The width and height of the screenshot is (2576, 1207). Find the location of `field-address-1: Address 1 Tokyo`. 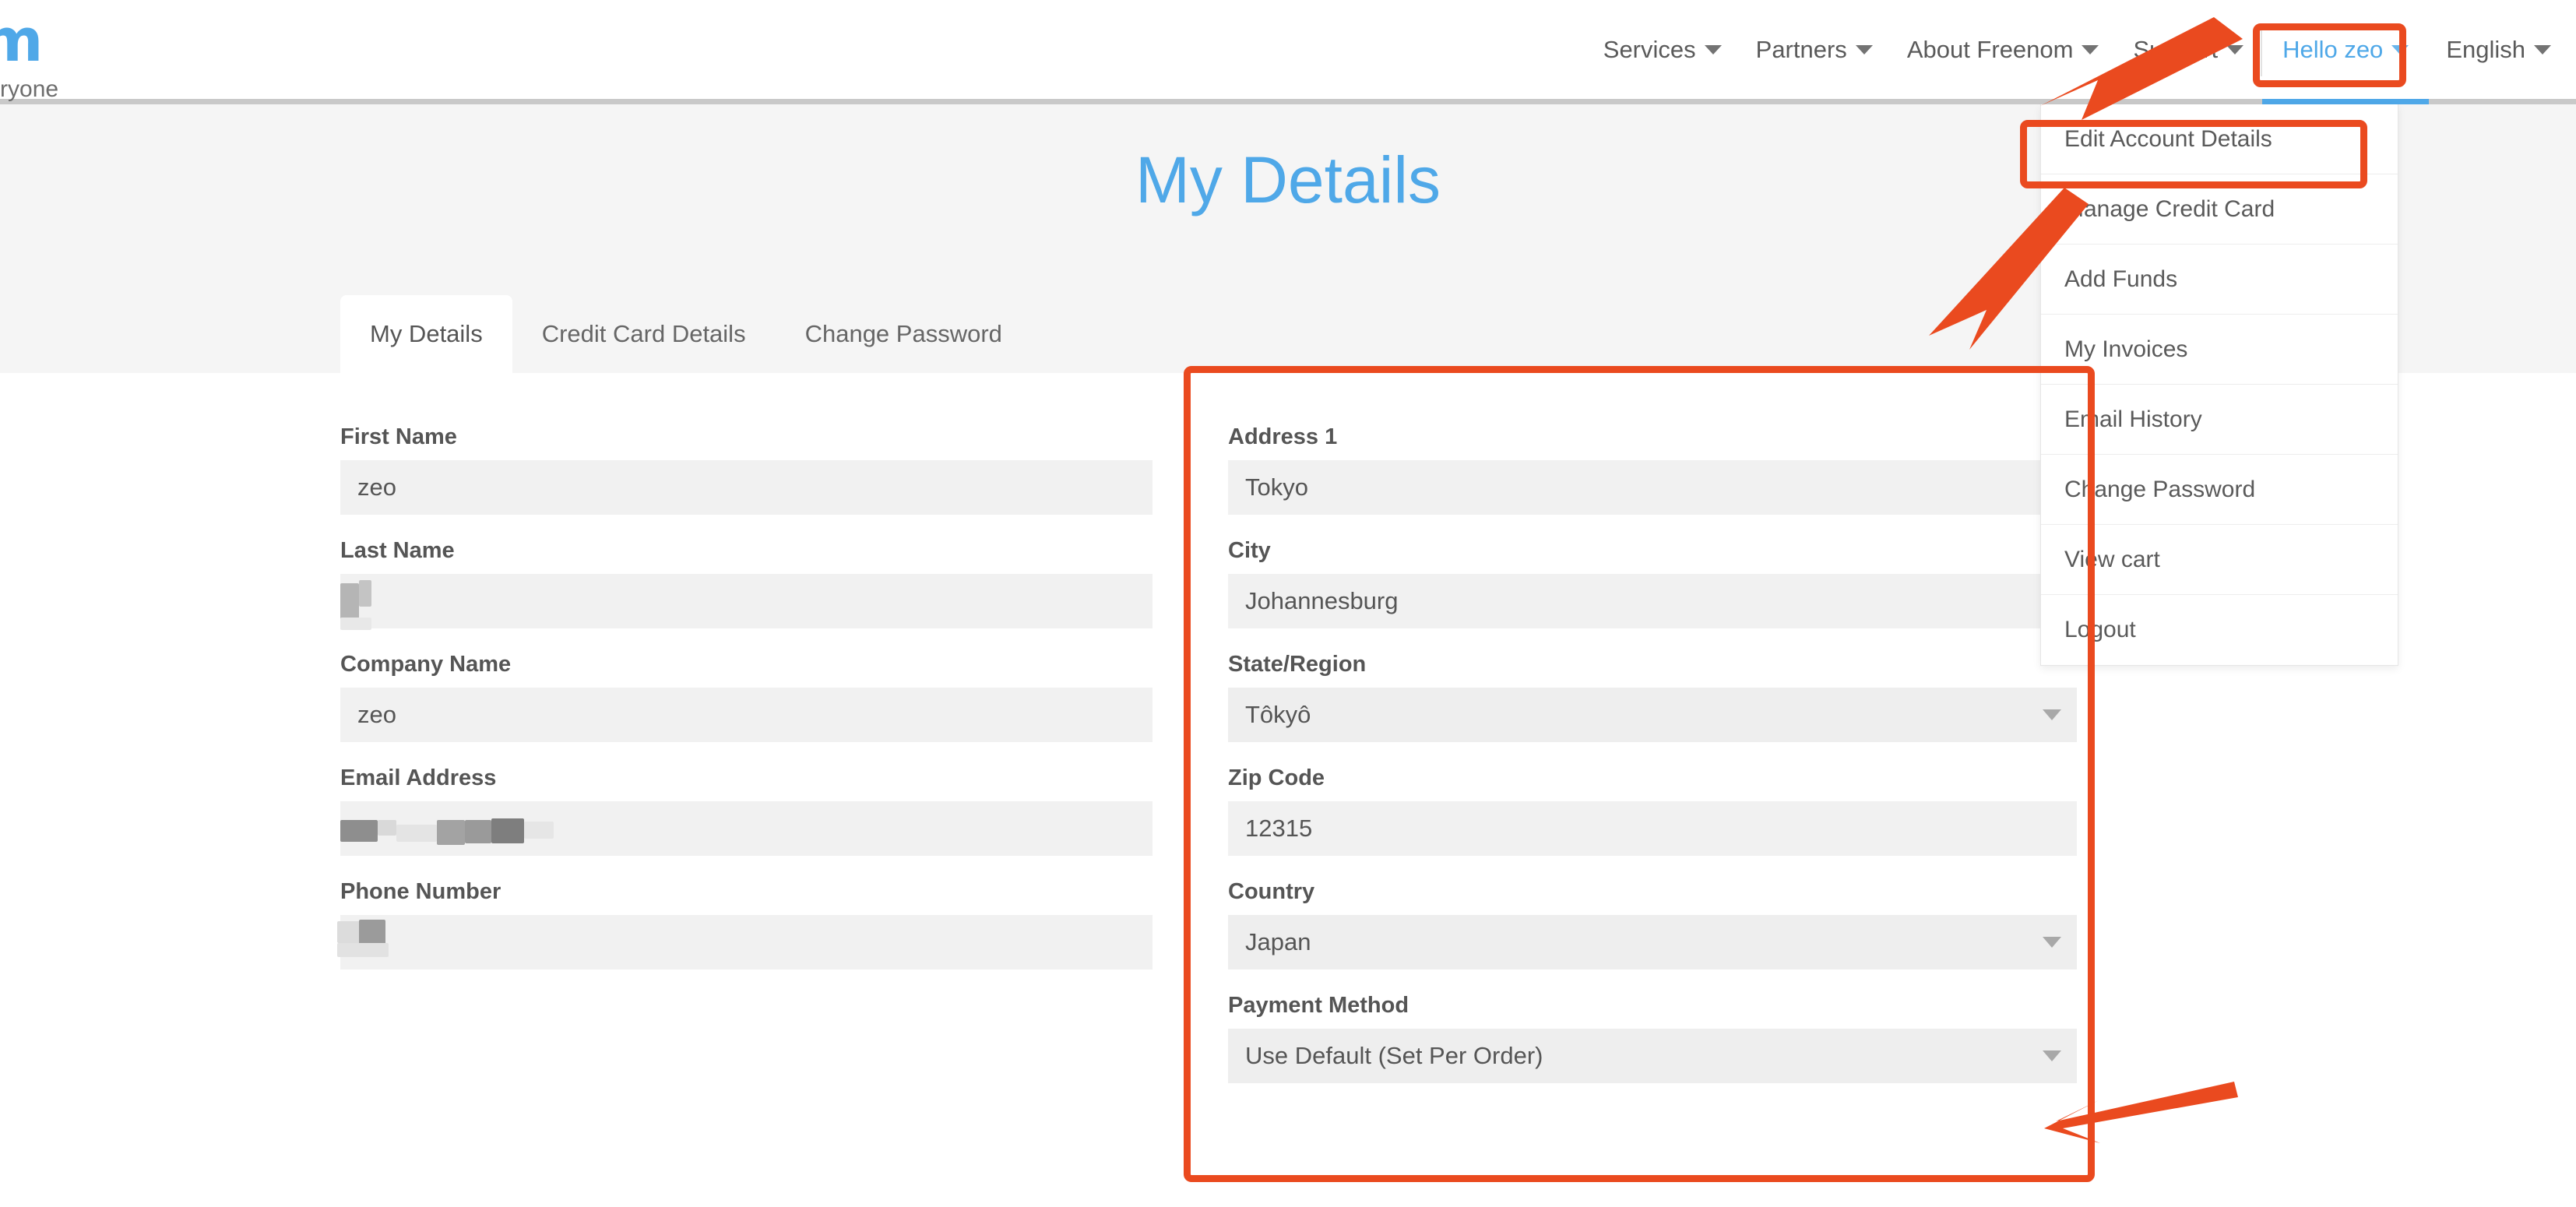

field-address-1: Address 1 Tokyo is located at coordinates (1652, 469).